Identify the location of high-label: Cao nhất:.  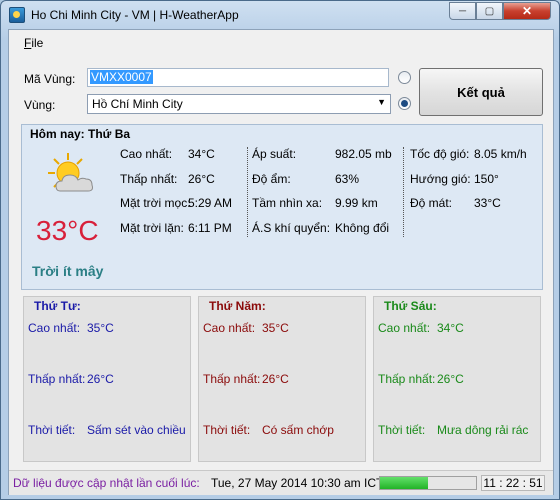
(146, 154).